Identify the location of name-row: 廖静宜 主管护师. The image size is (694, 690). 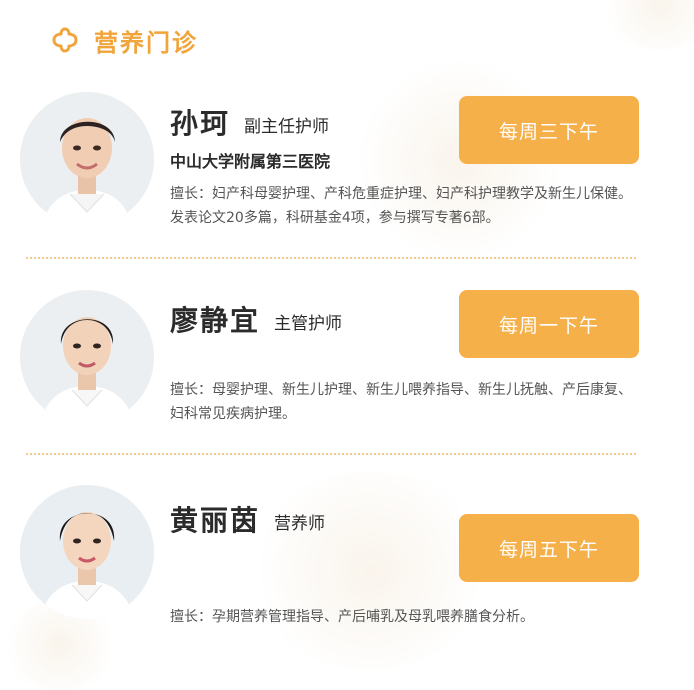
(256, 321).